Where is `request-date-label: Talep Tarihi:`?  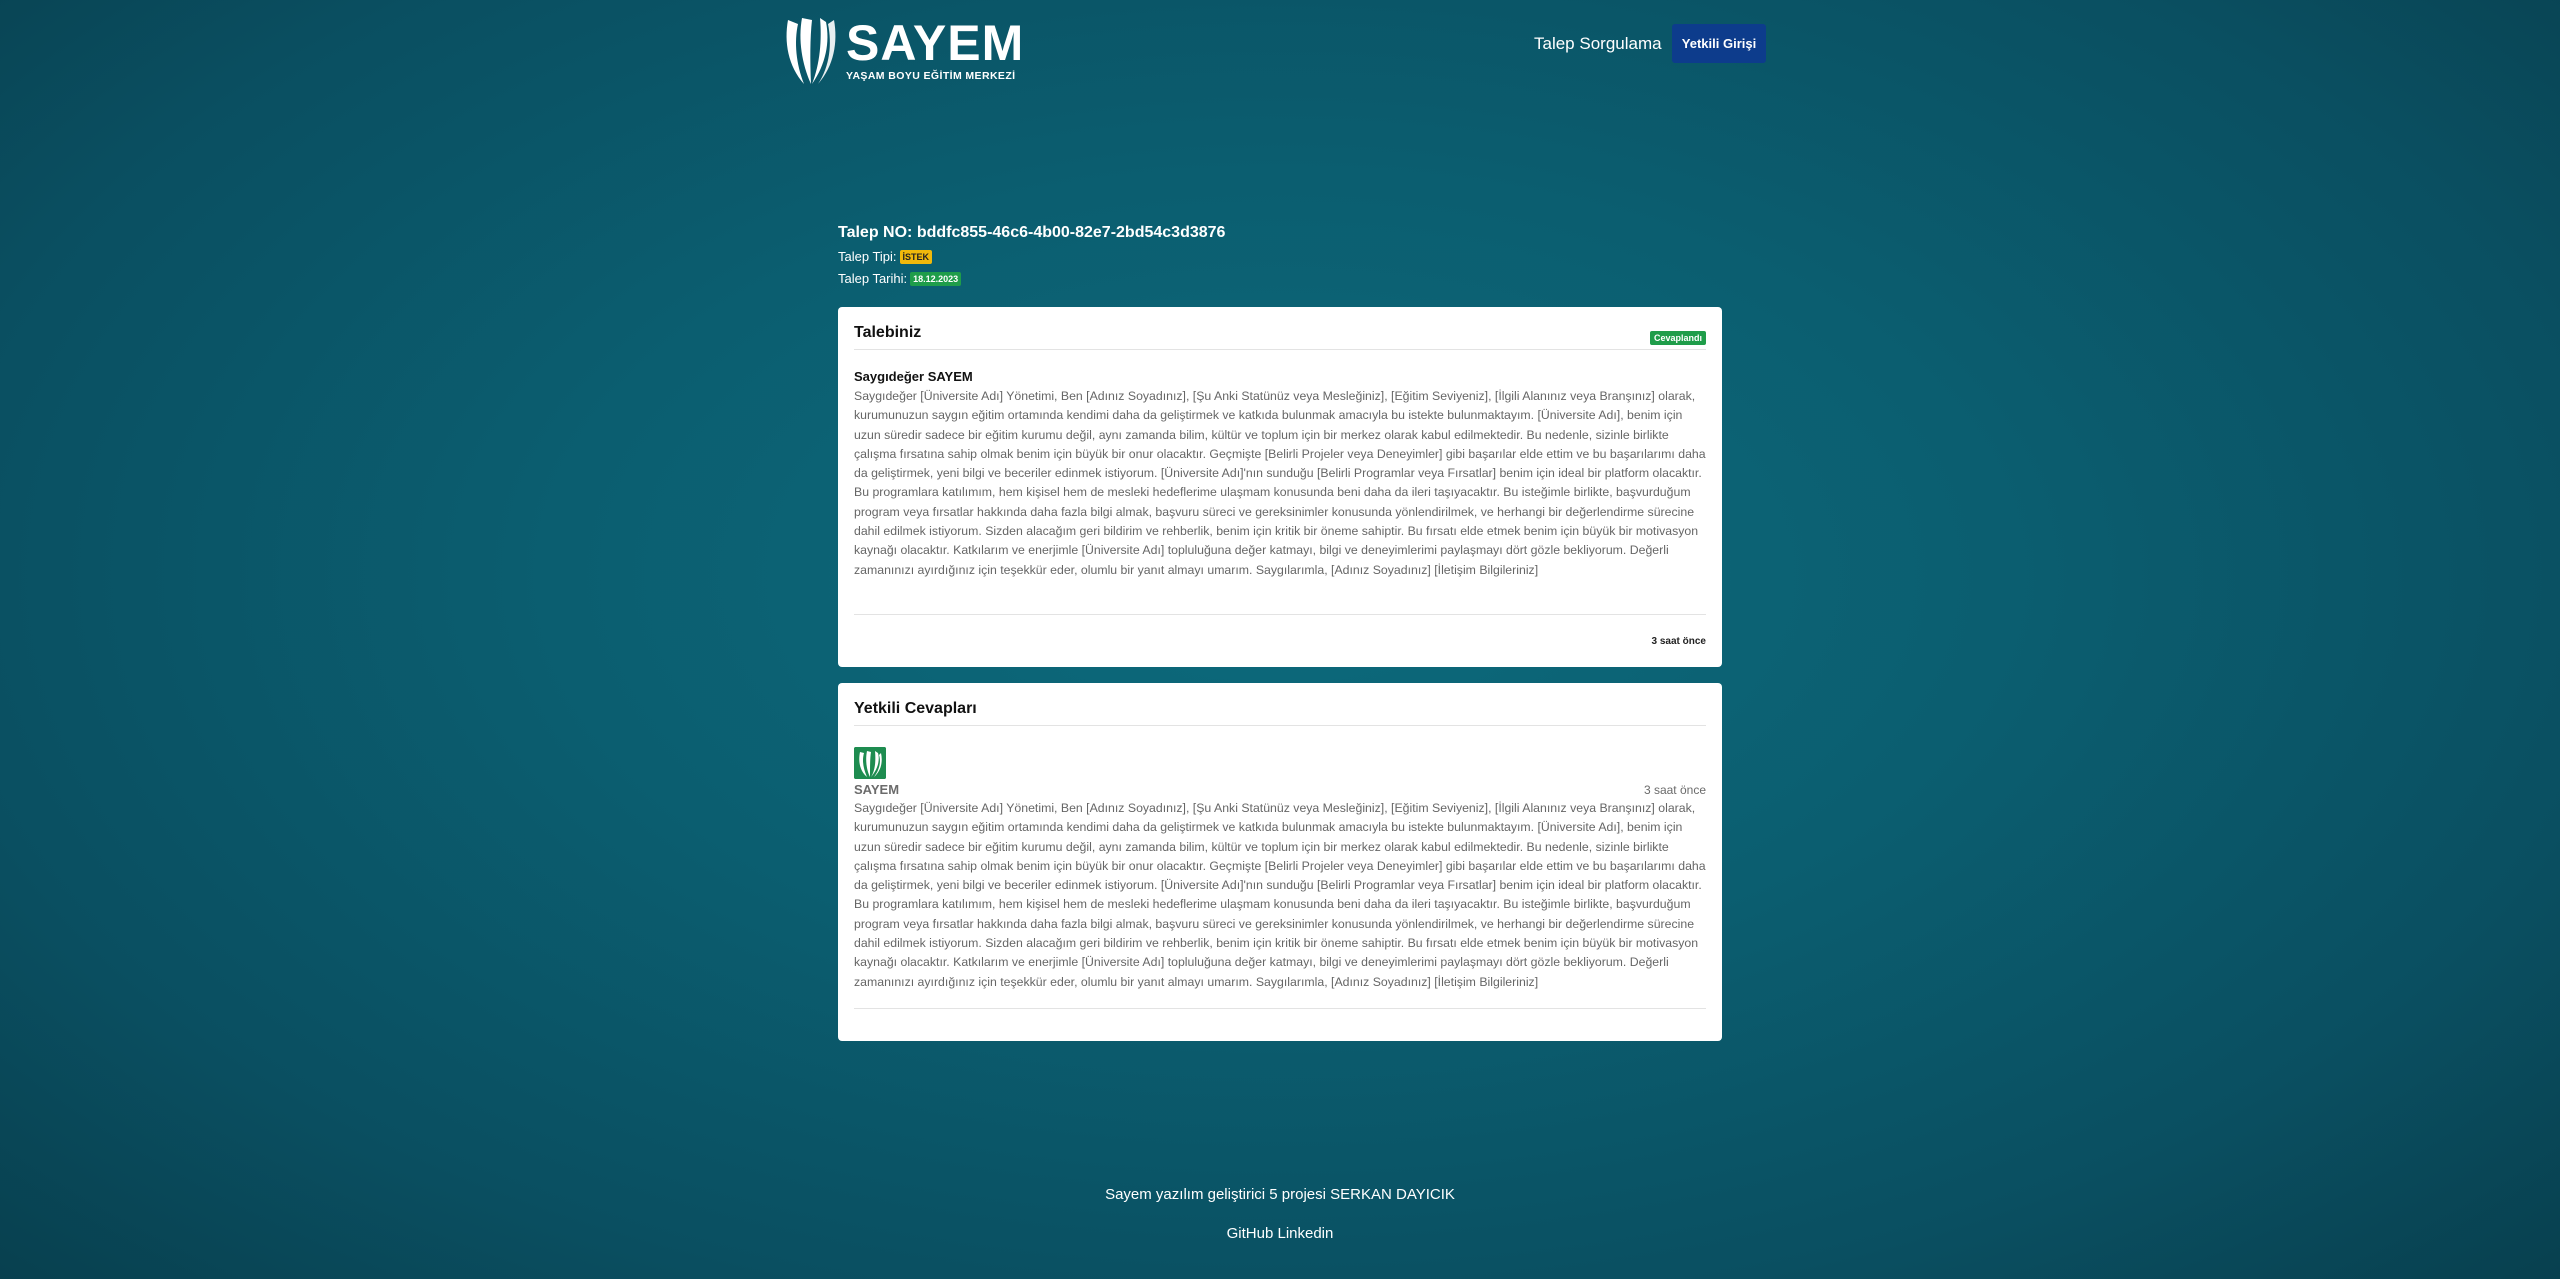
request-date-label: Talep Tarihi: is located at coordinates (873, 278).